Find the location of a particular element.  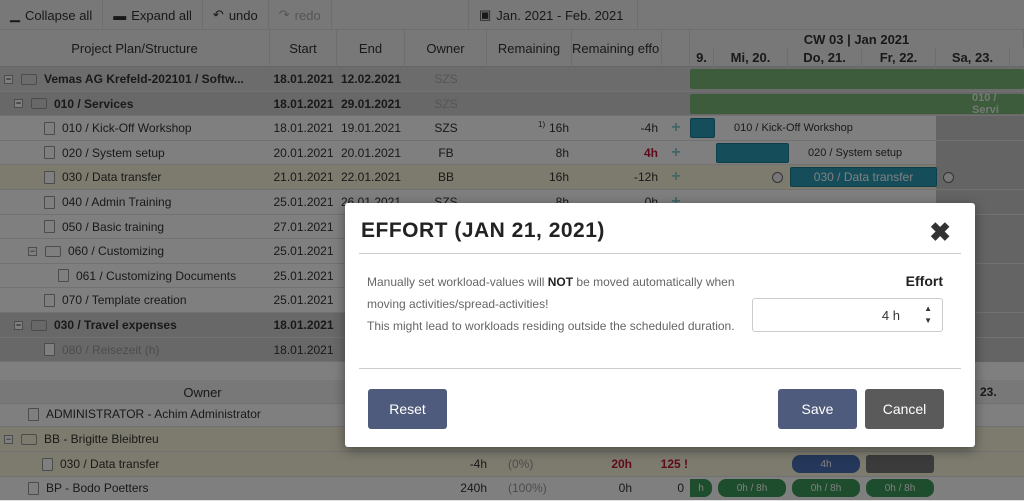

spinner-arrows-icon: ▲ ▼ is located at coordinates (928, 315).